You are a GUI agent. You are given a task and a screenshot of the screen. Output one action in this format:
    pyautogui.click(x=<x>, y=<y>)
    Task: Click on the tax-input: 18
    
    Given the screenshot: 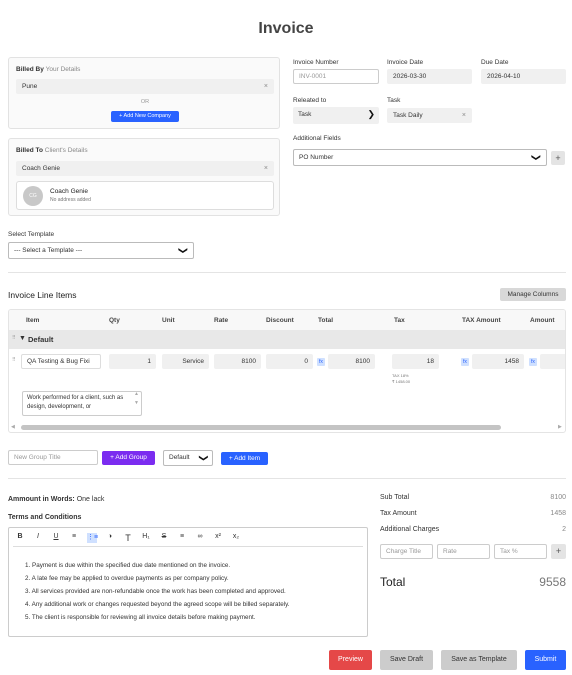 What is the action you would take?
    pyautogui.click(x=415, y=361)
    